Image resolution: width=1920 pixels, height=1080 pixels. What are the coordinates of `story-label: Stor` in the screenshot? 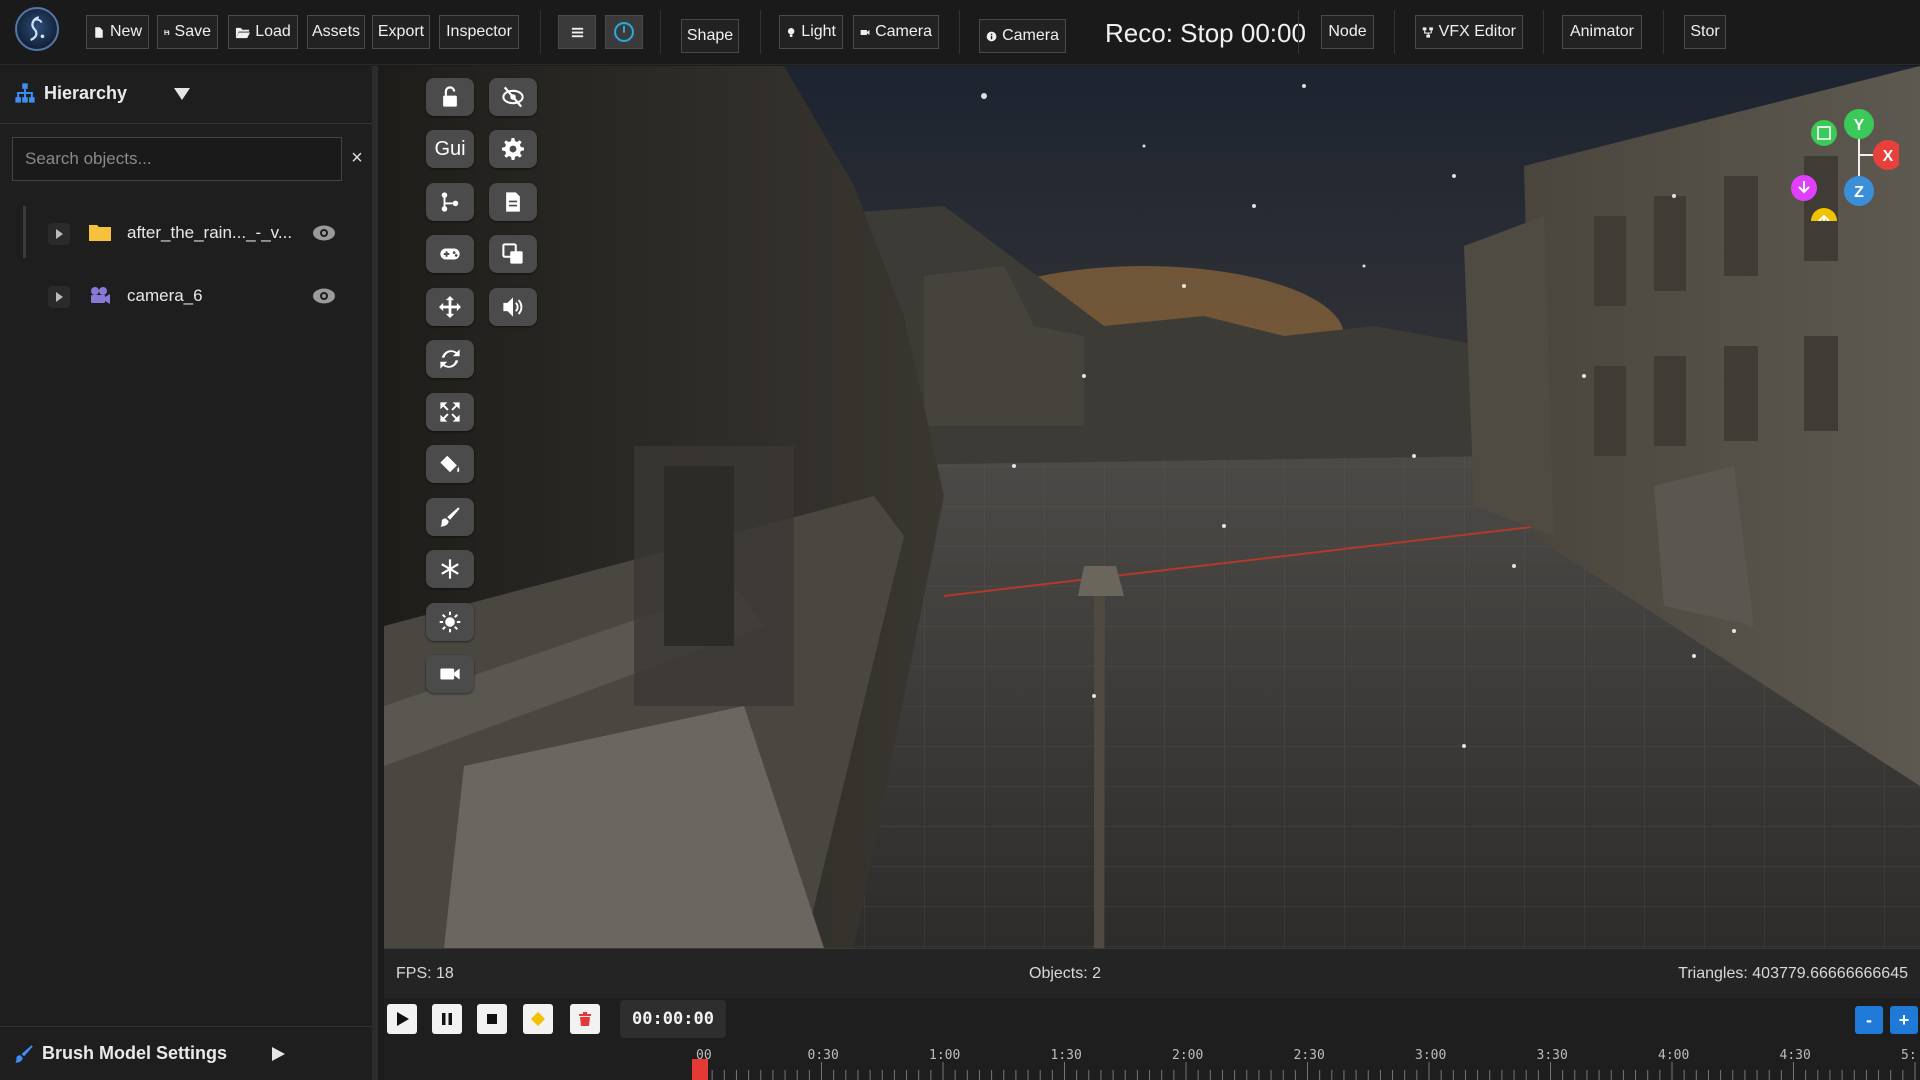 It's located at (1705, 31).